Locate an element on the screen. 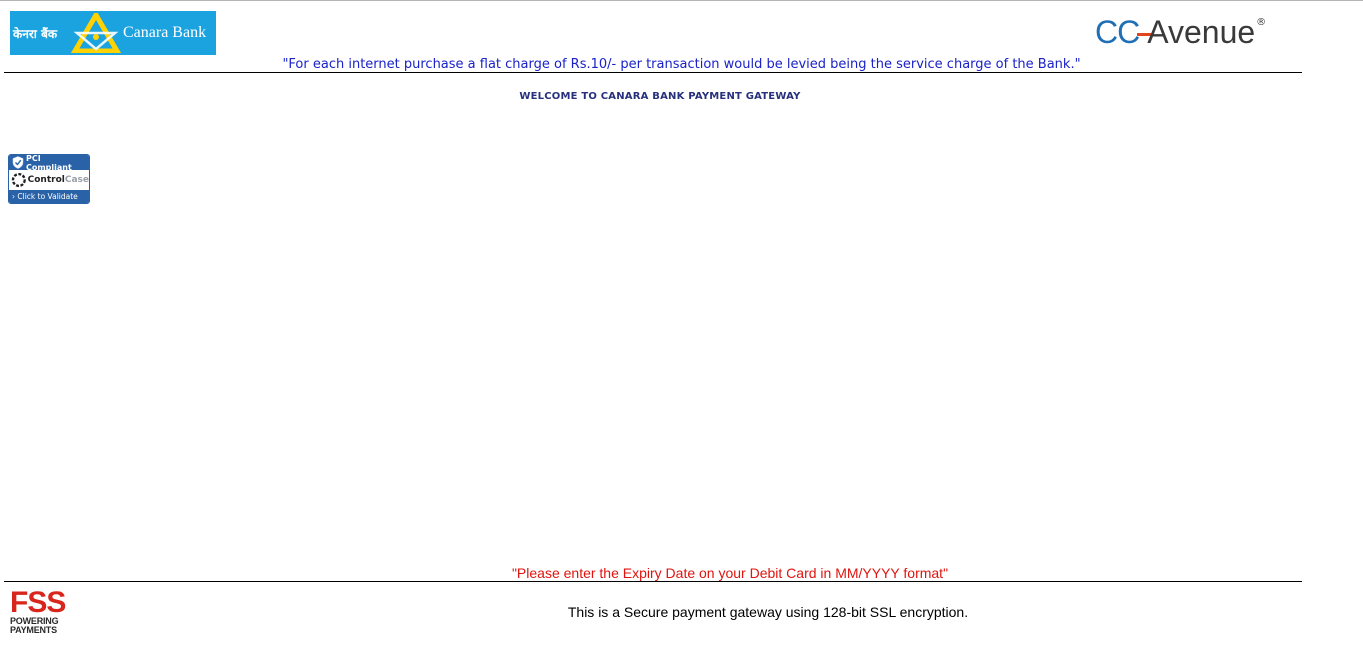  fss-tagline-line2: PAYMENTS is located at coordinates (33, 630).